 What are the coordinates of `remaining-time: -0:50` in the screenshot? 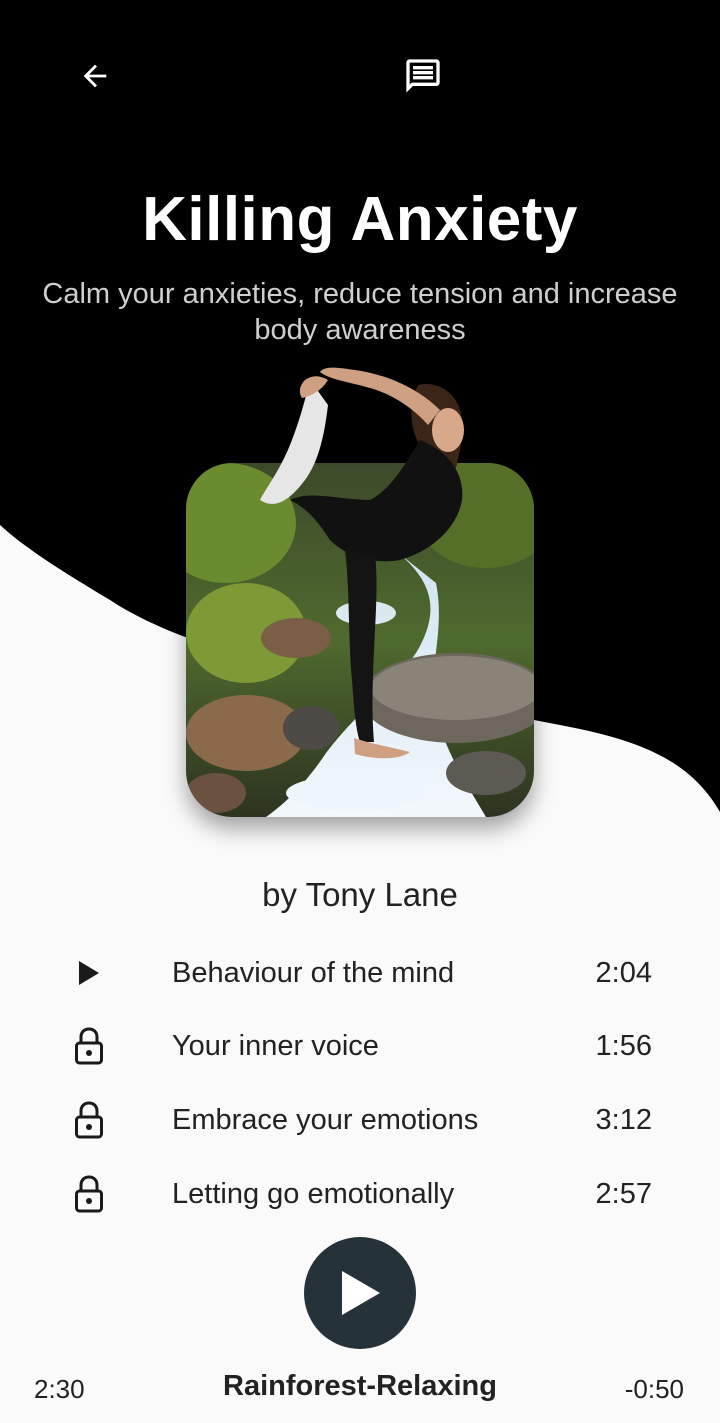 It's located at (654, 1389).